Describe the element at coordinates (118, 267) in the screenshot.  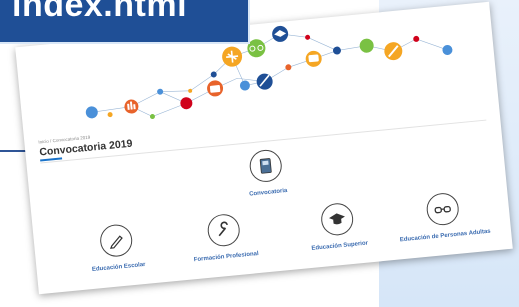
I see `item-label: Educación Escolar` at that location.